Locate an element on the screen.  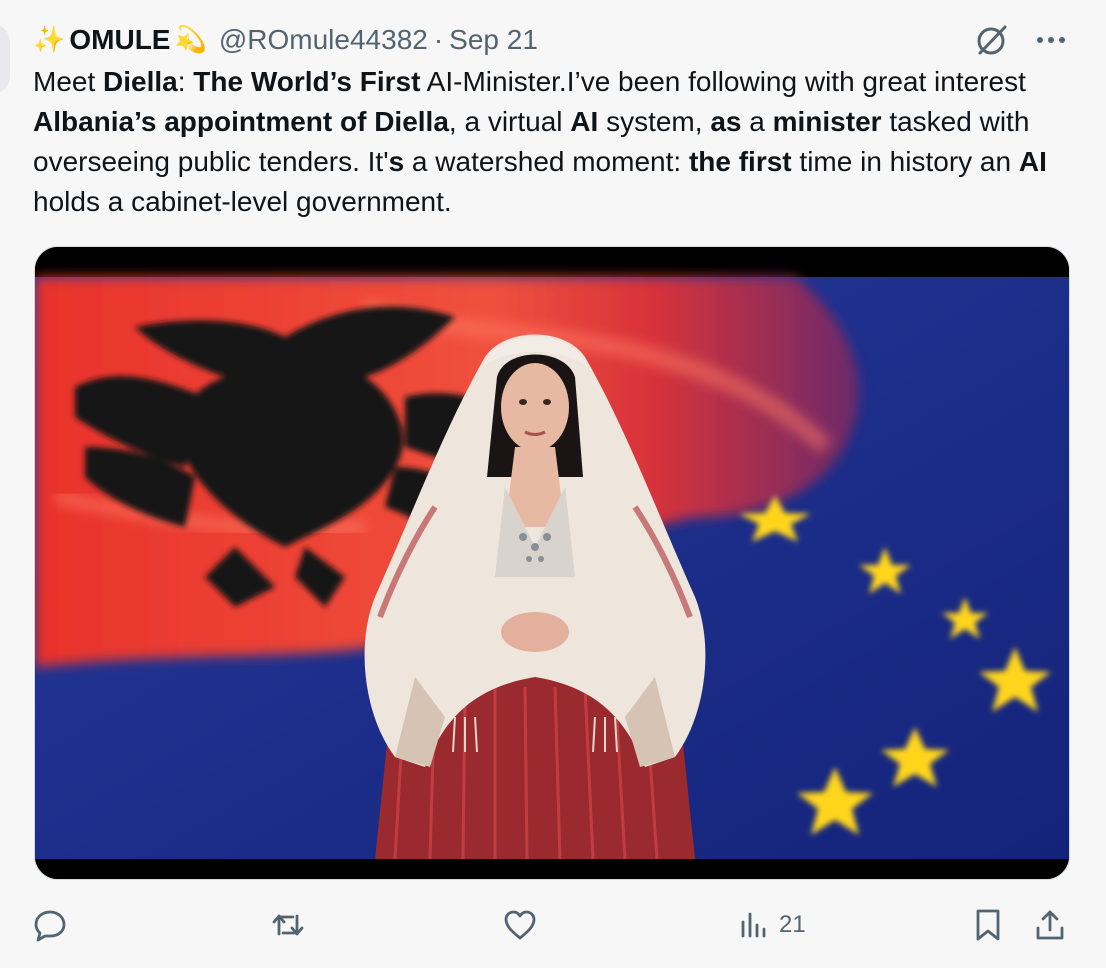
repost-button is located at coordinates (293, 925).